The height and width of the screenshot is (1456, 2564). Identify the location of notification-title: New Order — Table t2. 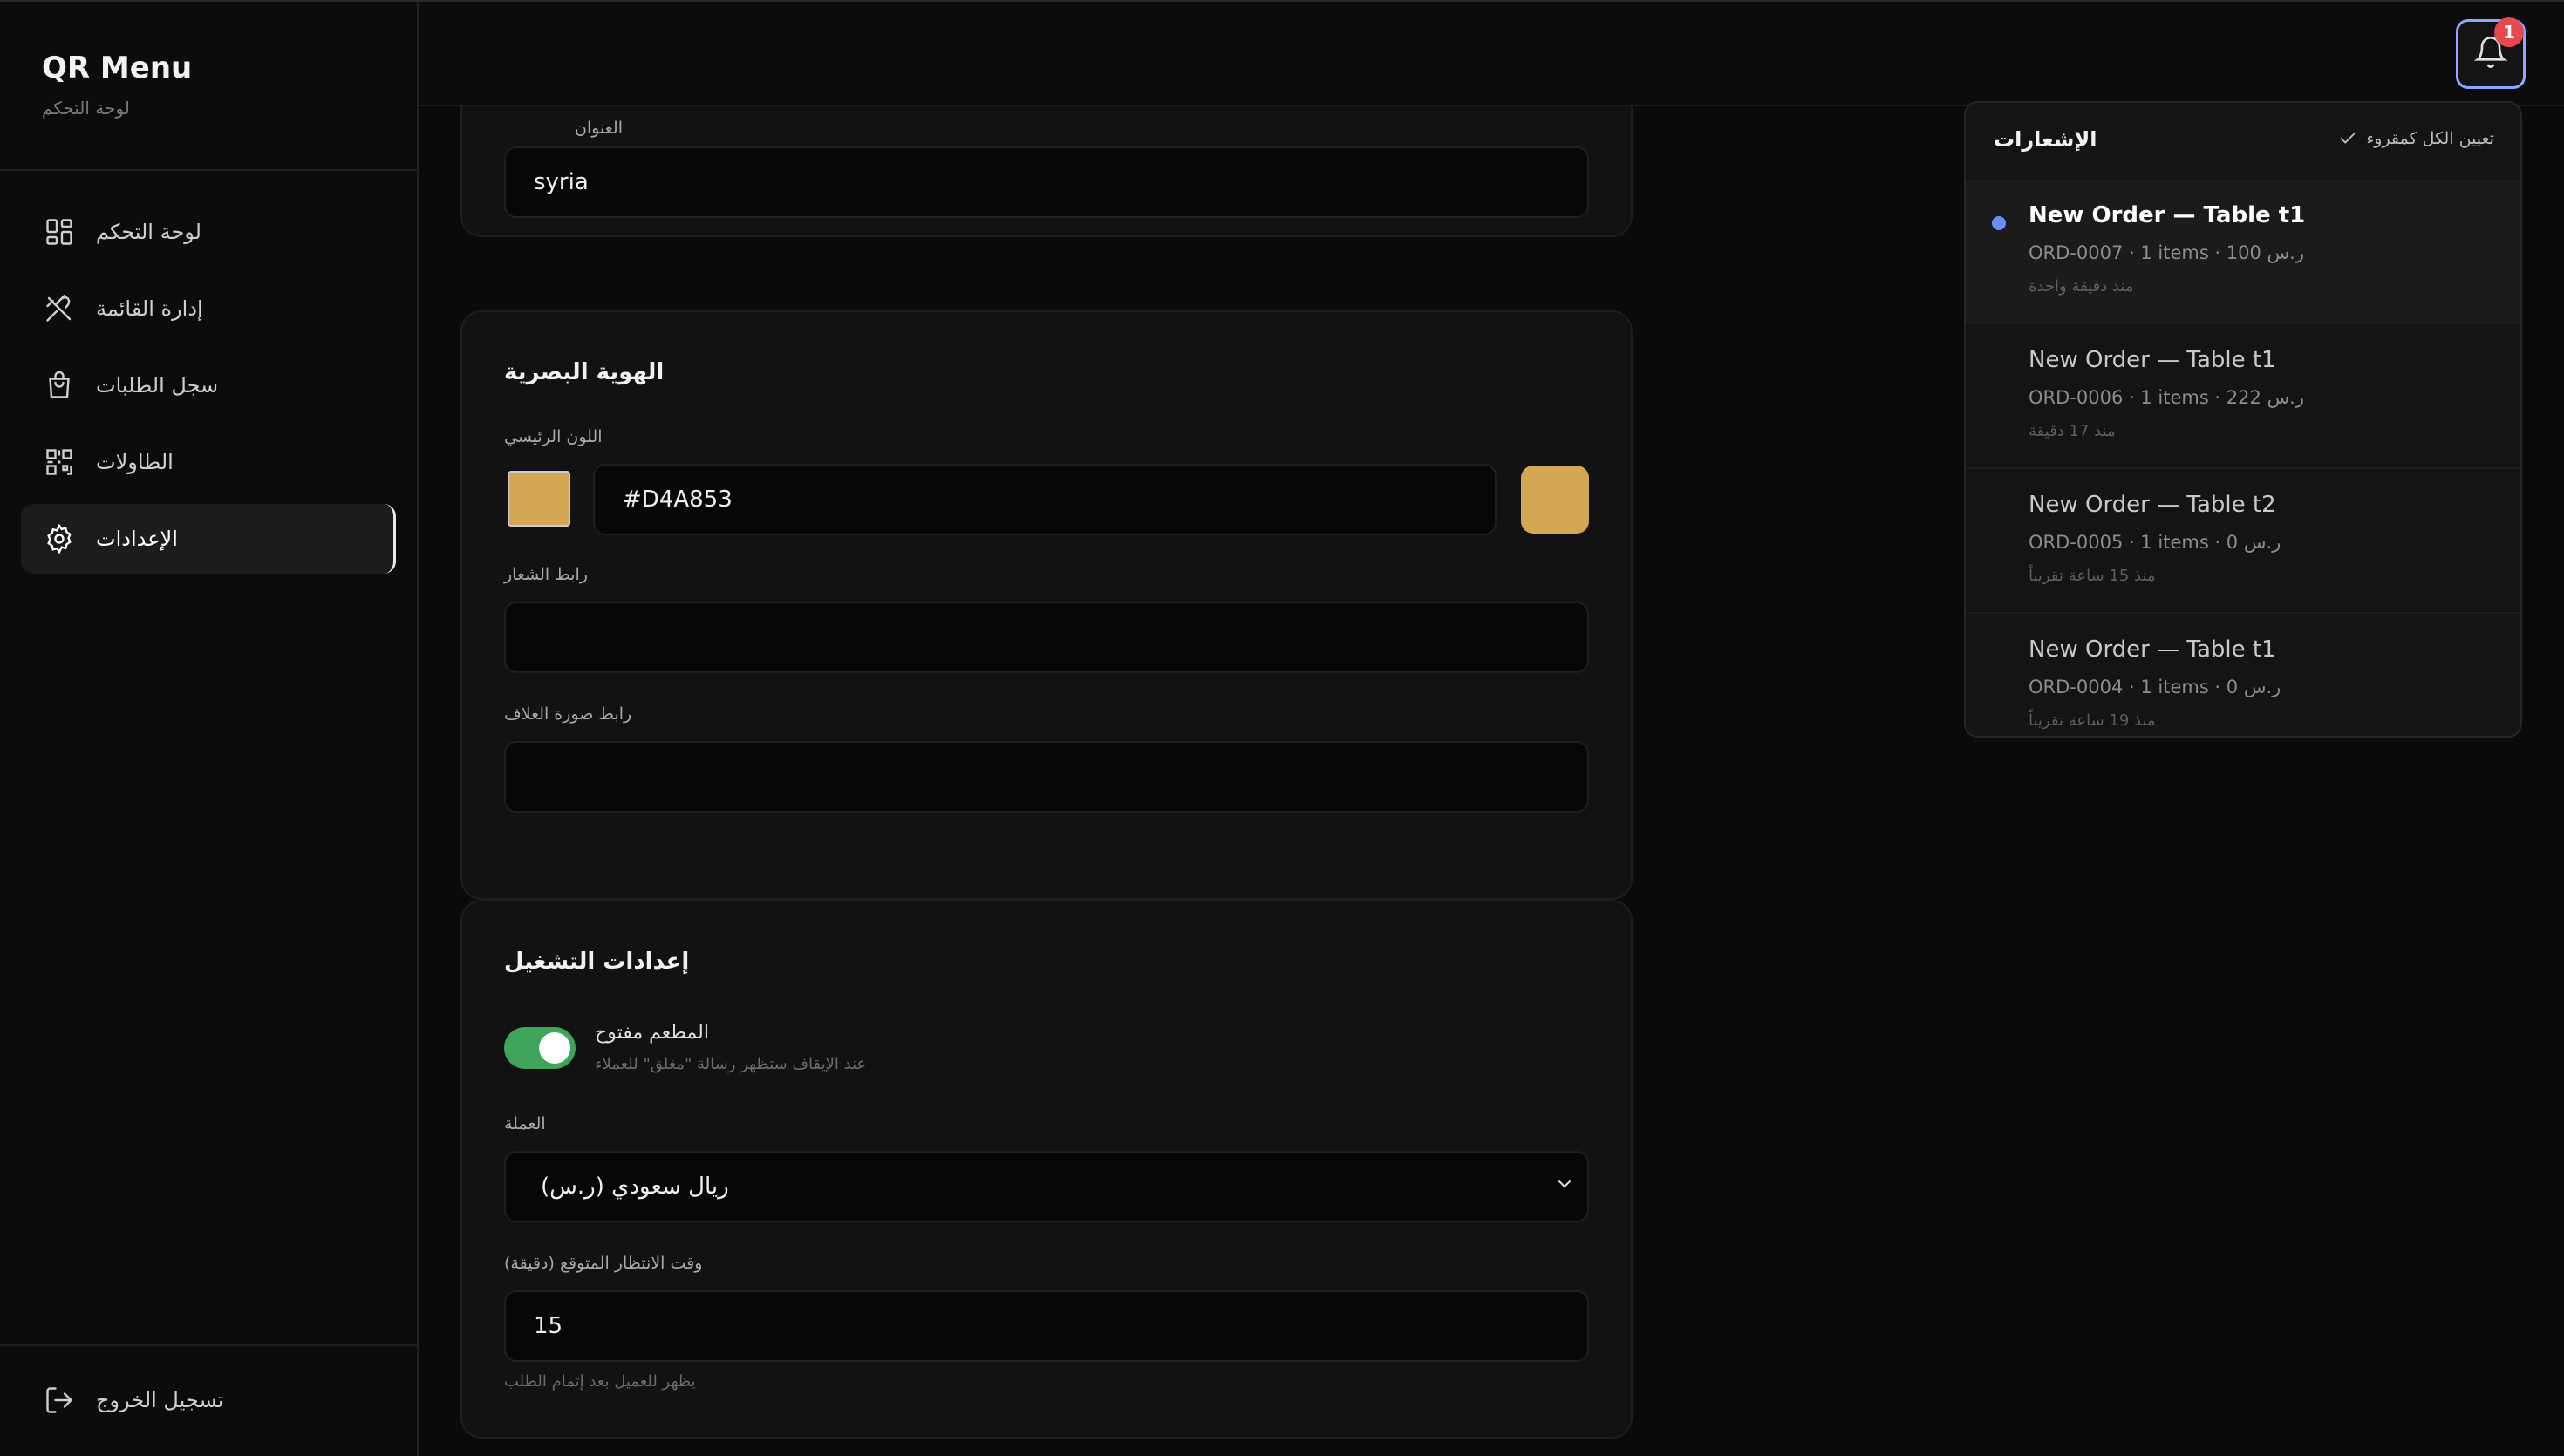
(2152, 505).